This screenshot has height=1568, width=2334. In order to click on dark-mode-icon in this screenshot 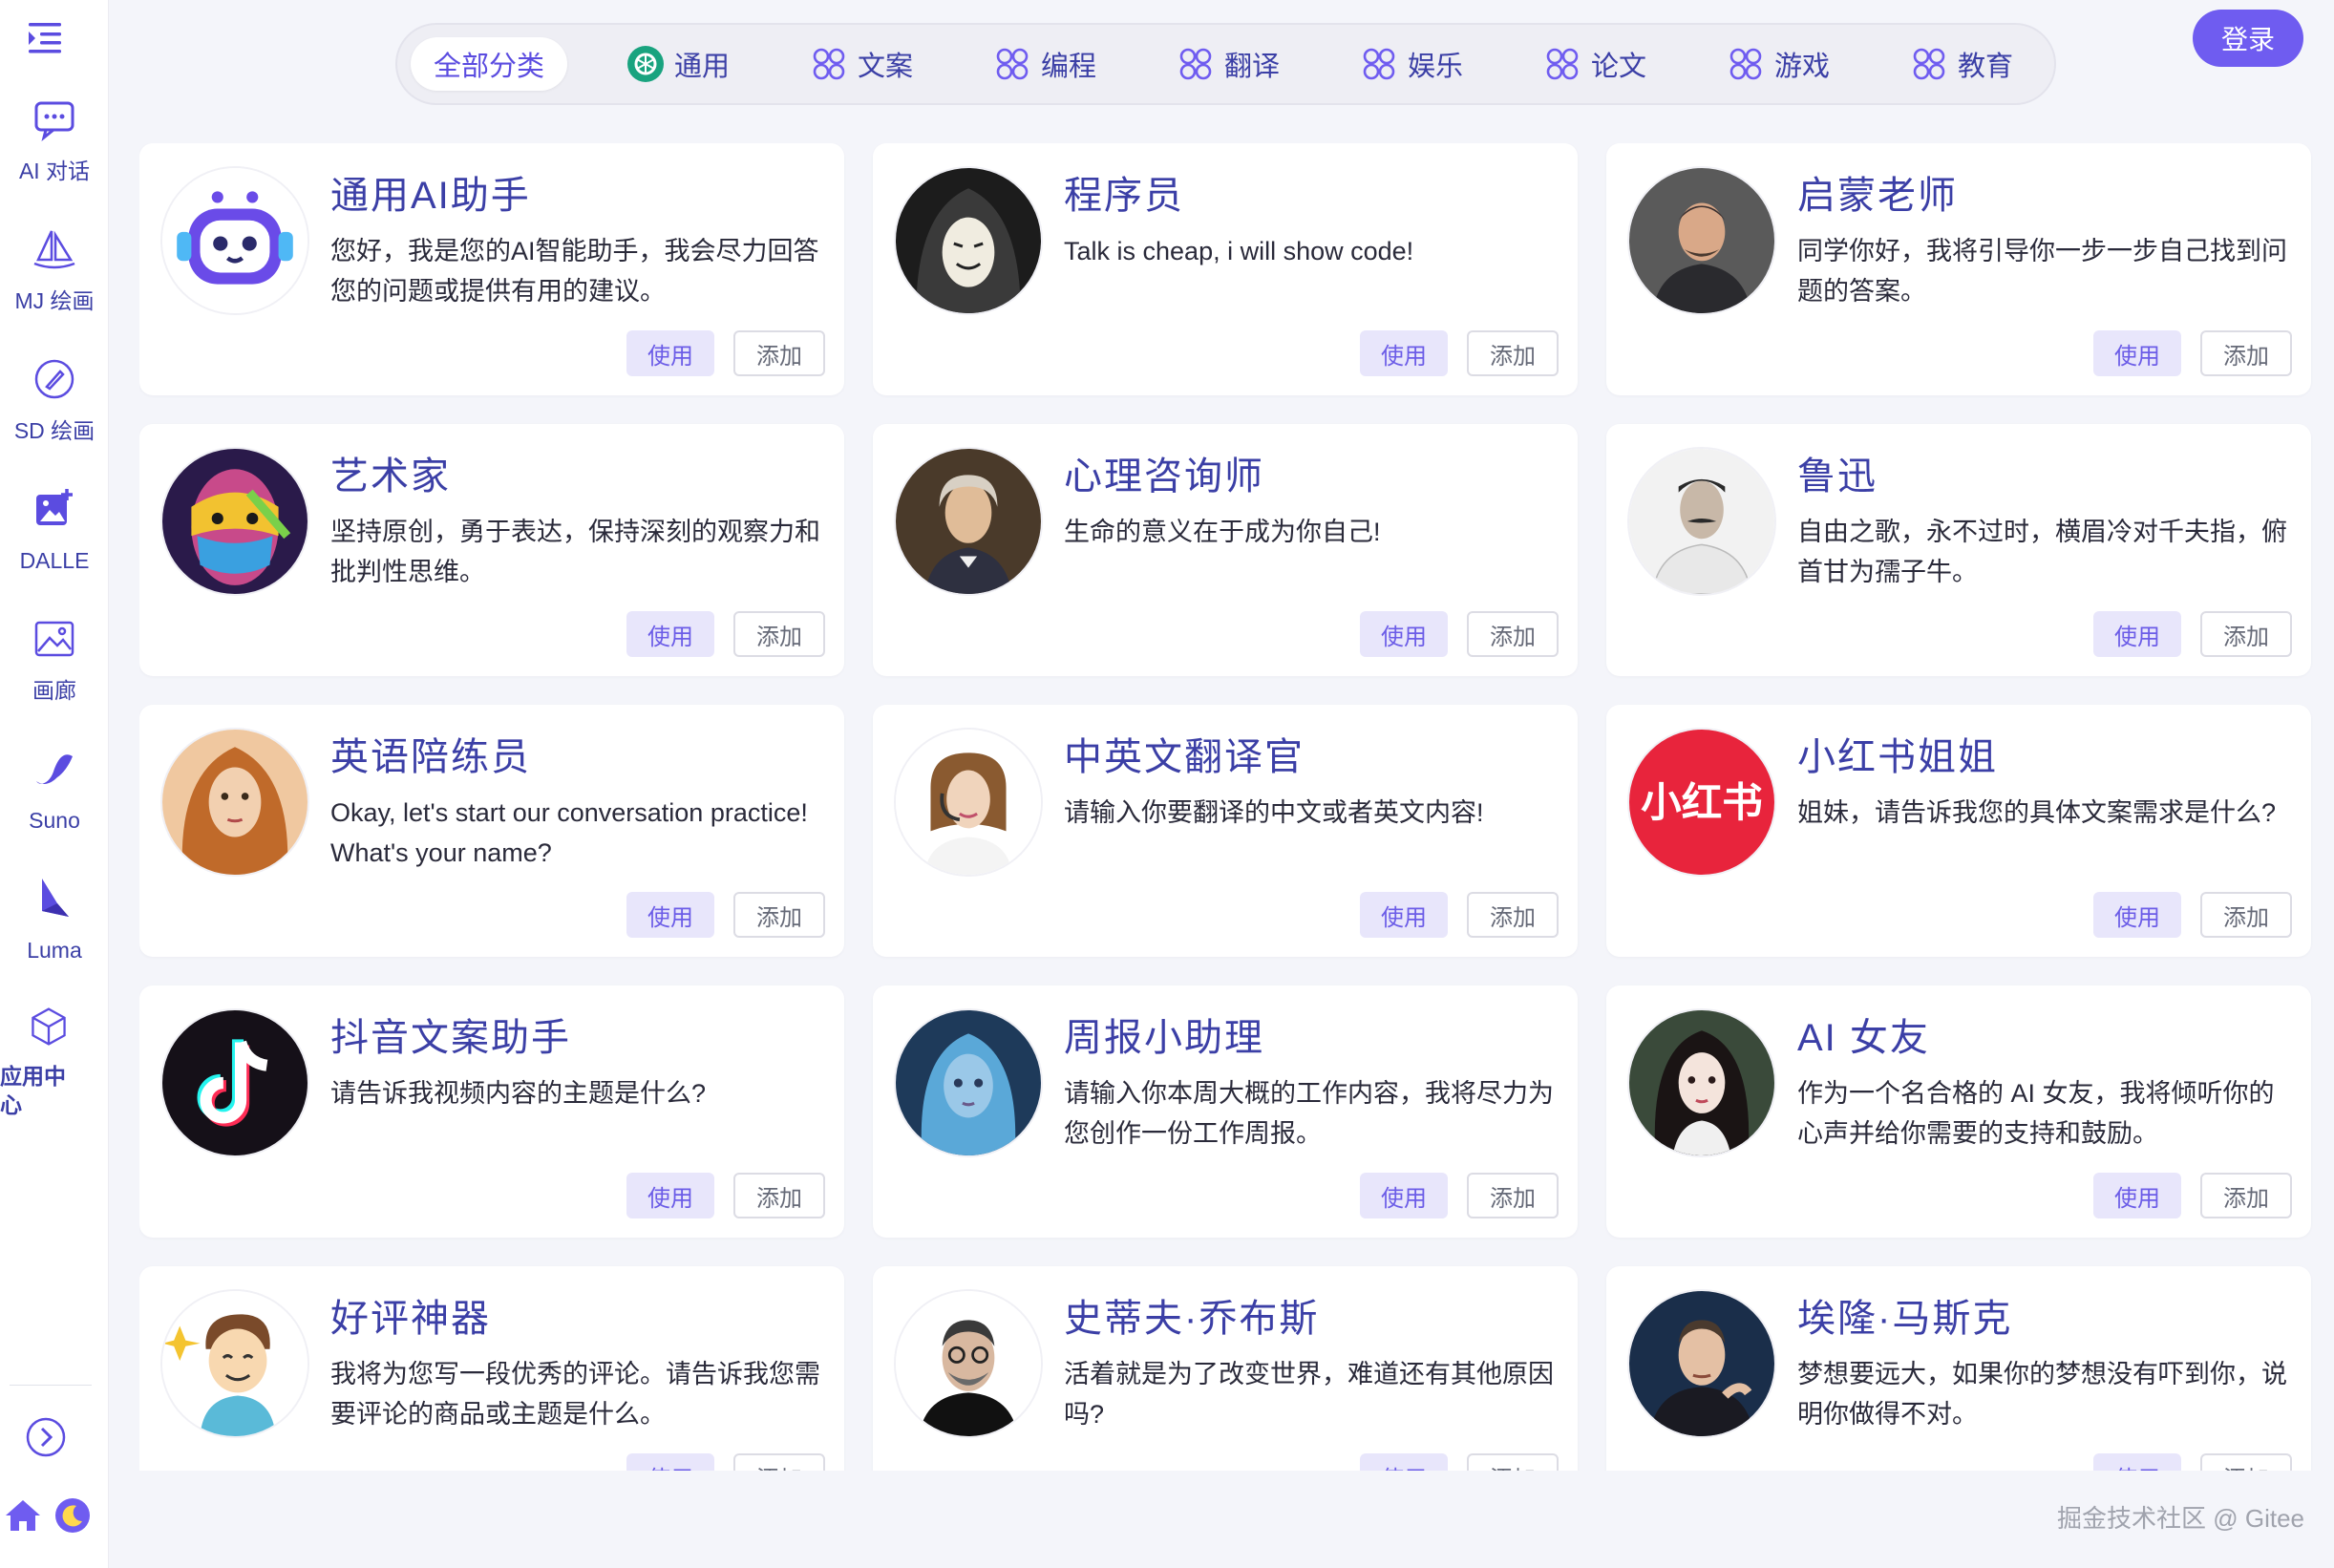, I will do `click(73, 1515)`.